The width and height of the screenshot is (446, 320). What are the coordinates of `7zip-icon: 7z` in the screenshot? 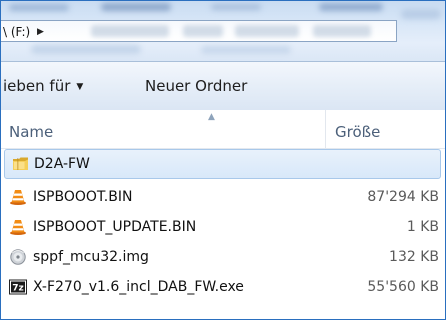 It's located at (18, 287).